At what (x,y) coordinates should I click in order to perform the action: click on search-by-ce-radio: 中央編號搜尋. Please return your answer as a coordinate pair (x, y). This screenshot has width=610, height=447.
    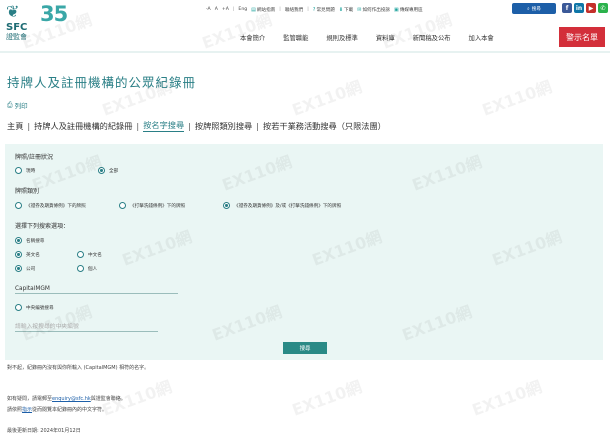
    Looking at the image, I should click on (34, 307).